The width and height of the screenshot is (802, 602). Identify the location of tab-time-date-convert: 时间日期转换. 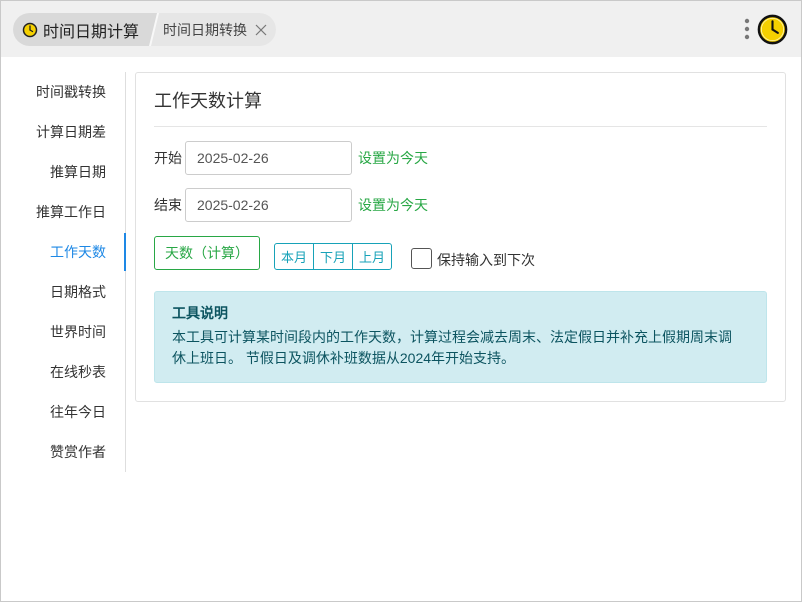
(214, 29).